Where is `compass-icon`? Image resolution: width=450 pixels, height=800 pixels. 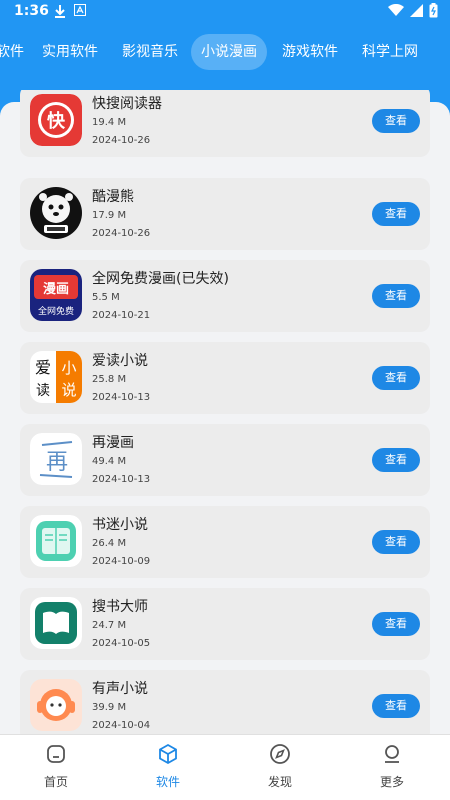
compass-icon is located at coordinates (280, 754).